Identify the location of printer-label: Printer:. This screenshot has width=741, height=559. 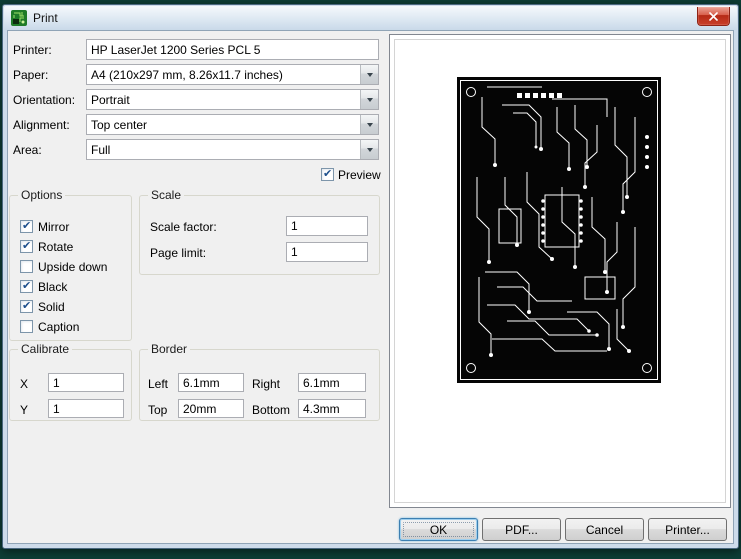
(32, 50).